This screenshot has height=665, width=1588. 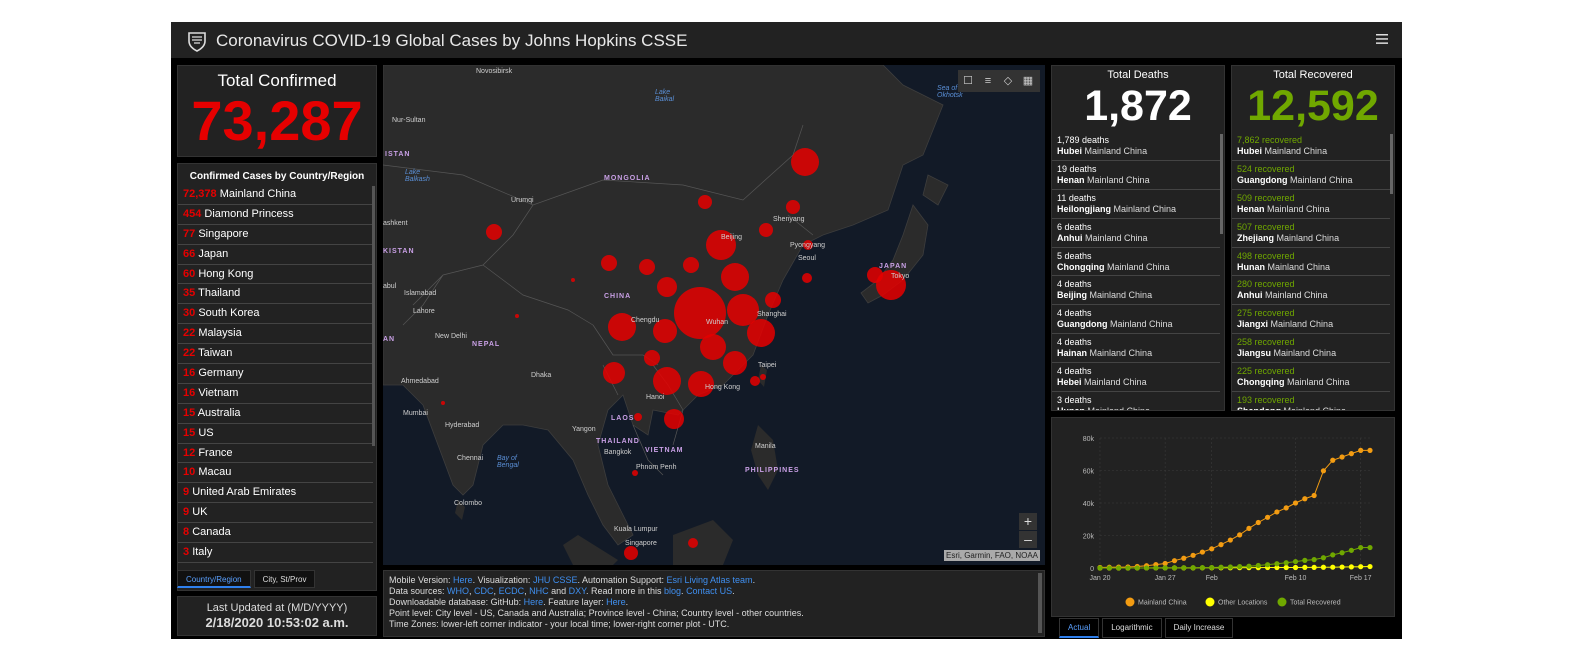 I want to click on tab-city-state-province: City, St/Prov, so click(x=284, y=579).